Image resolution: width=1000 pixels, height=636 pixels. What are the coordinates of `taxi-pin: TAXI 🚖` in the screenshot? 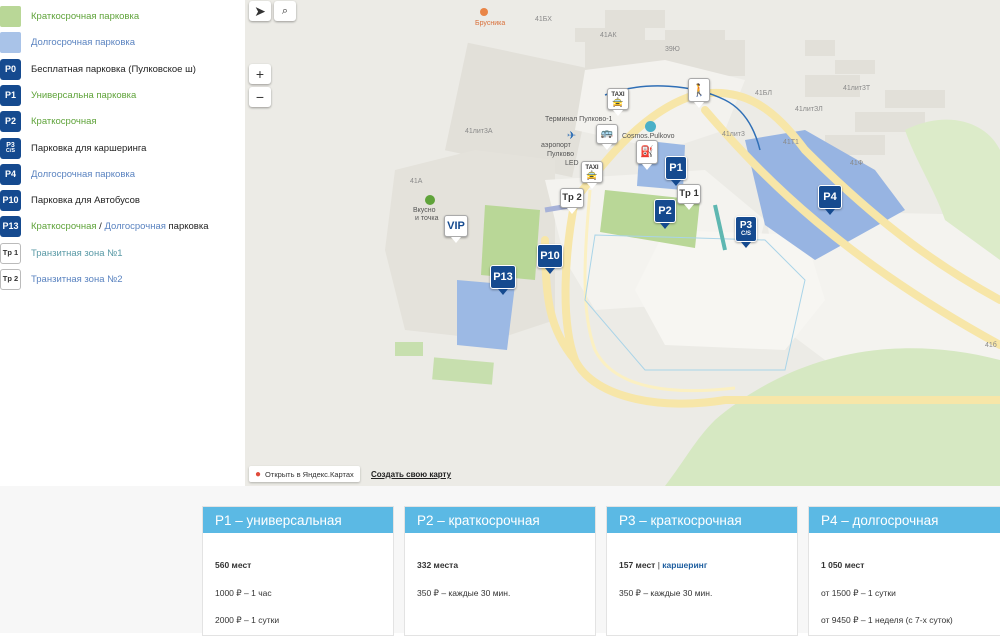 It's located at (618, 102).